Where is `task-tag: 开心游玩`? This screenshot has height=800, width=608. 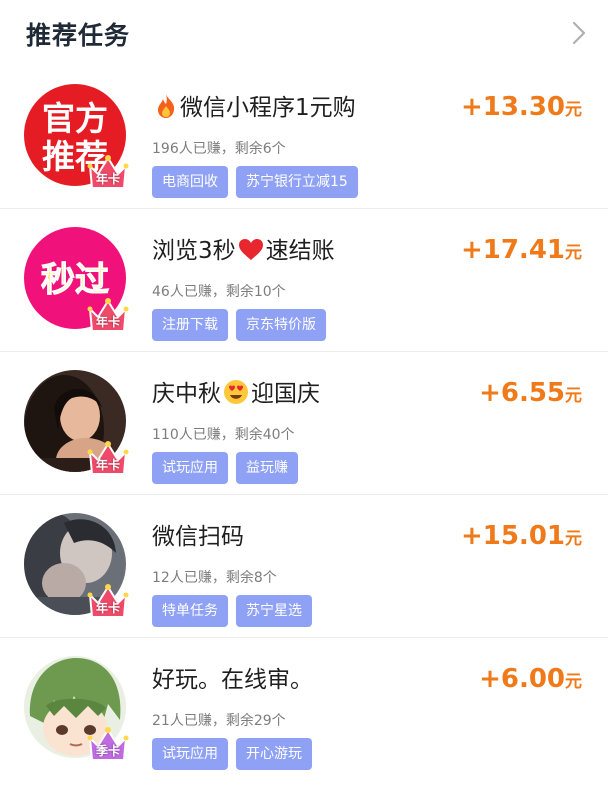
task-tag: 开心游玩 is located at coordinates (274, 754).